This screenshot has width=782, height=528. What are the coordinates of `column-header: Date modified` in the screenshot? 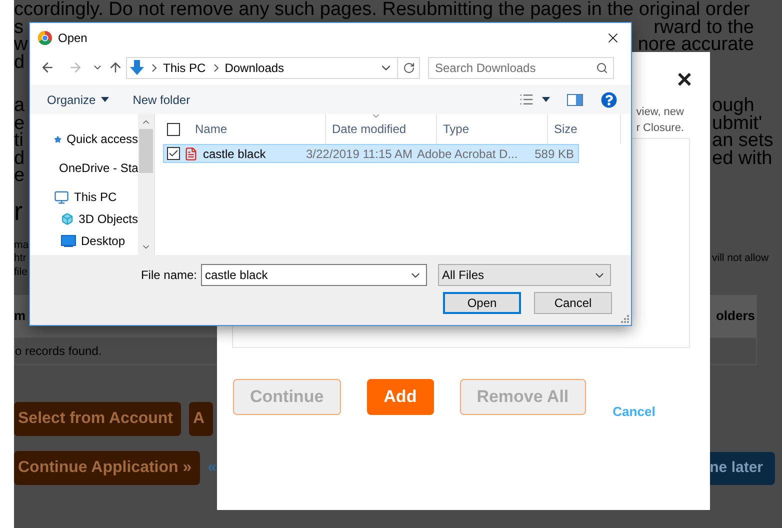 It's located at (369, 129).